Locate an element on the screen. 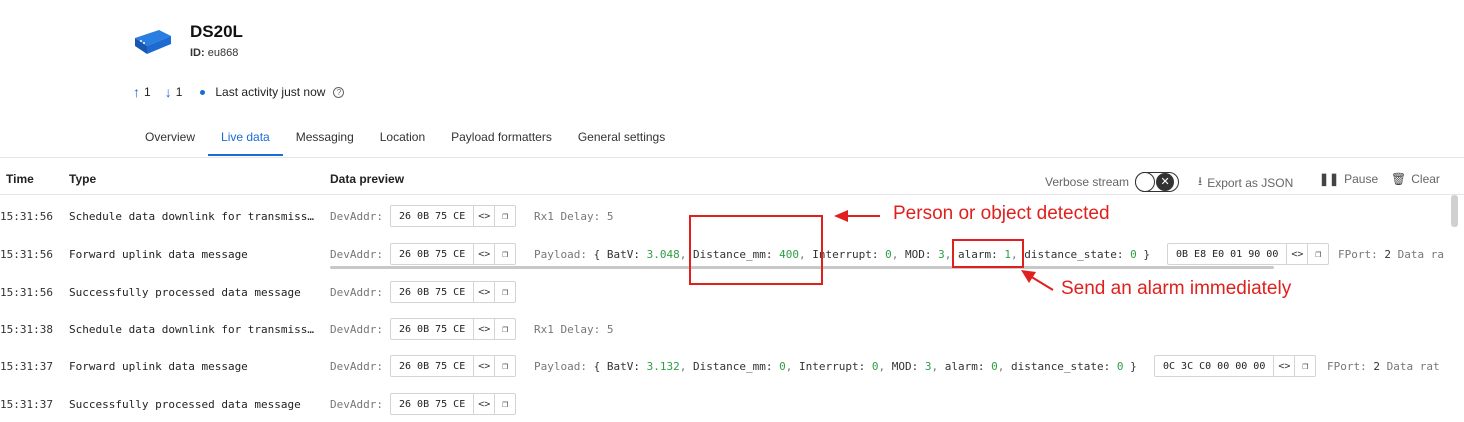 Image resolution: width=1464 pixels, height=422 pixels. arrow-alarm-line is located at coordinates (1041, 283).